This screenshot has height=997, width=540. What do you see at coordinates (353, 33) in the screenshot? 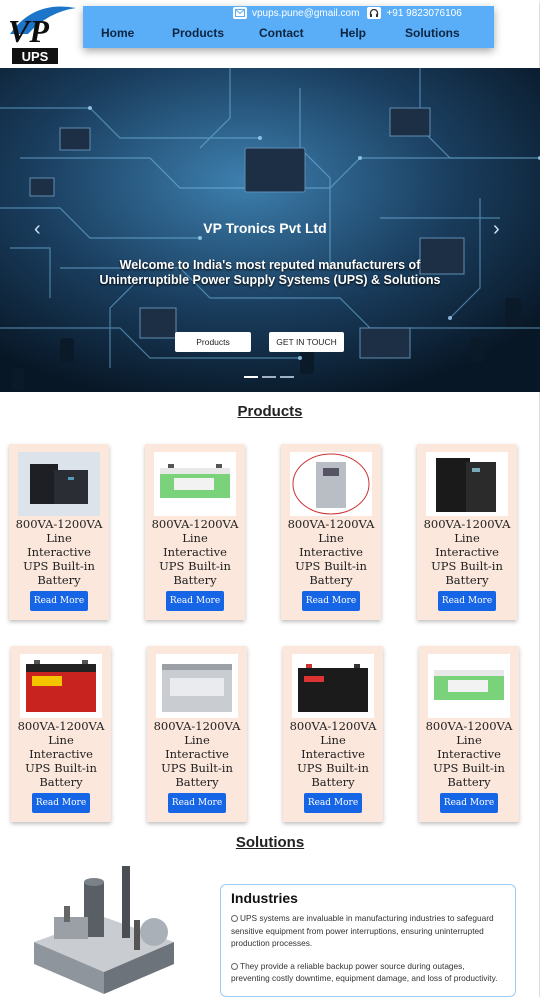
I see `nav-help: Help` at bounding box center [353, 33].